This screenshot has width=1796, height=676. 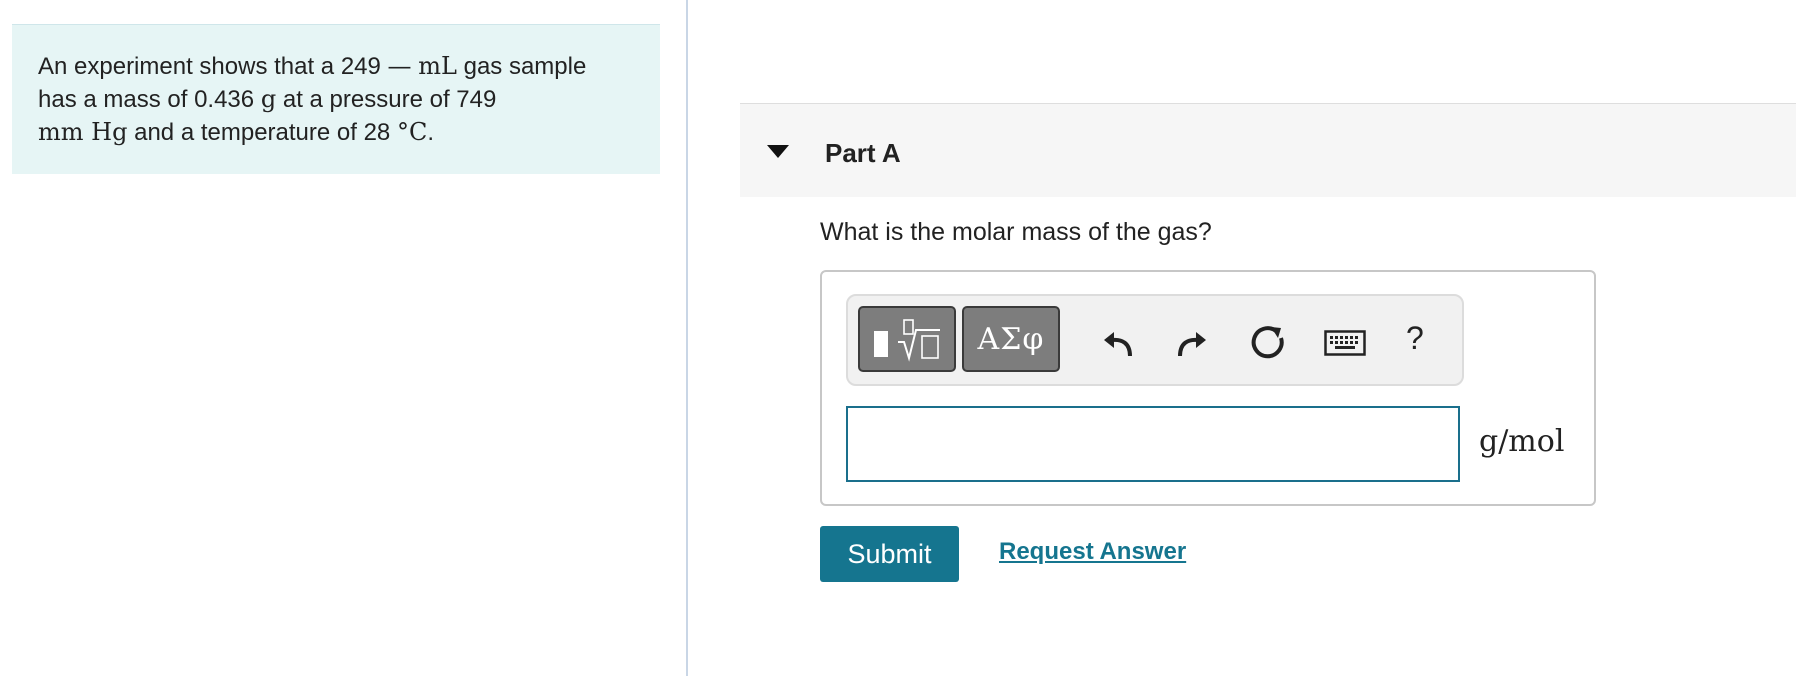 What do you see at coordinates (525, 66) in the screenshot?
I see `problem-text: gas sample` at bounding box center [525, 66].